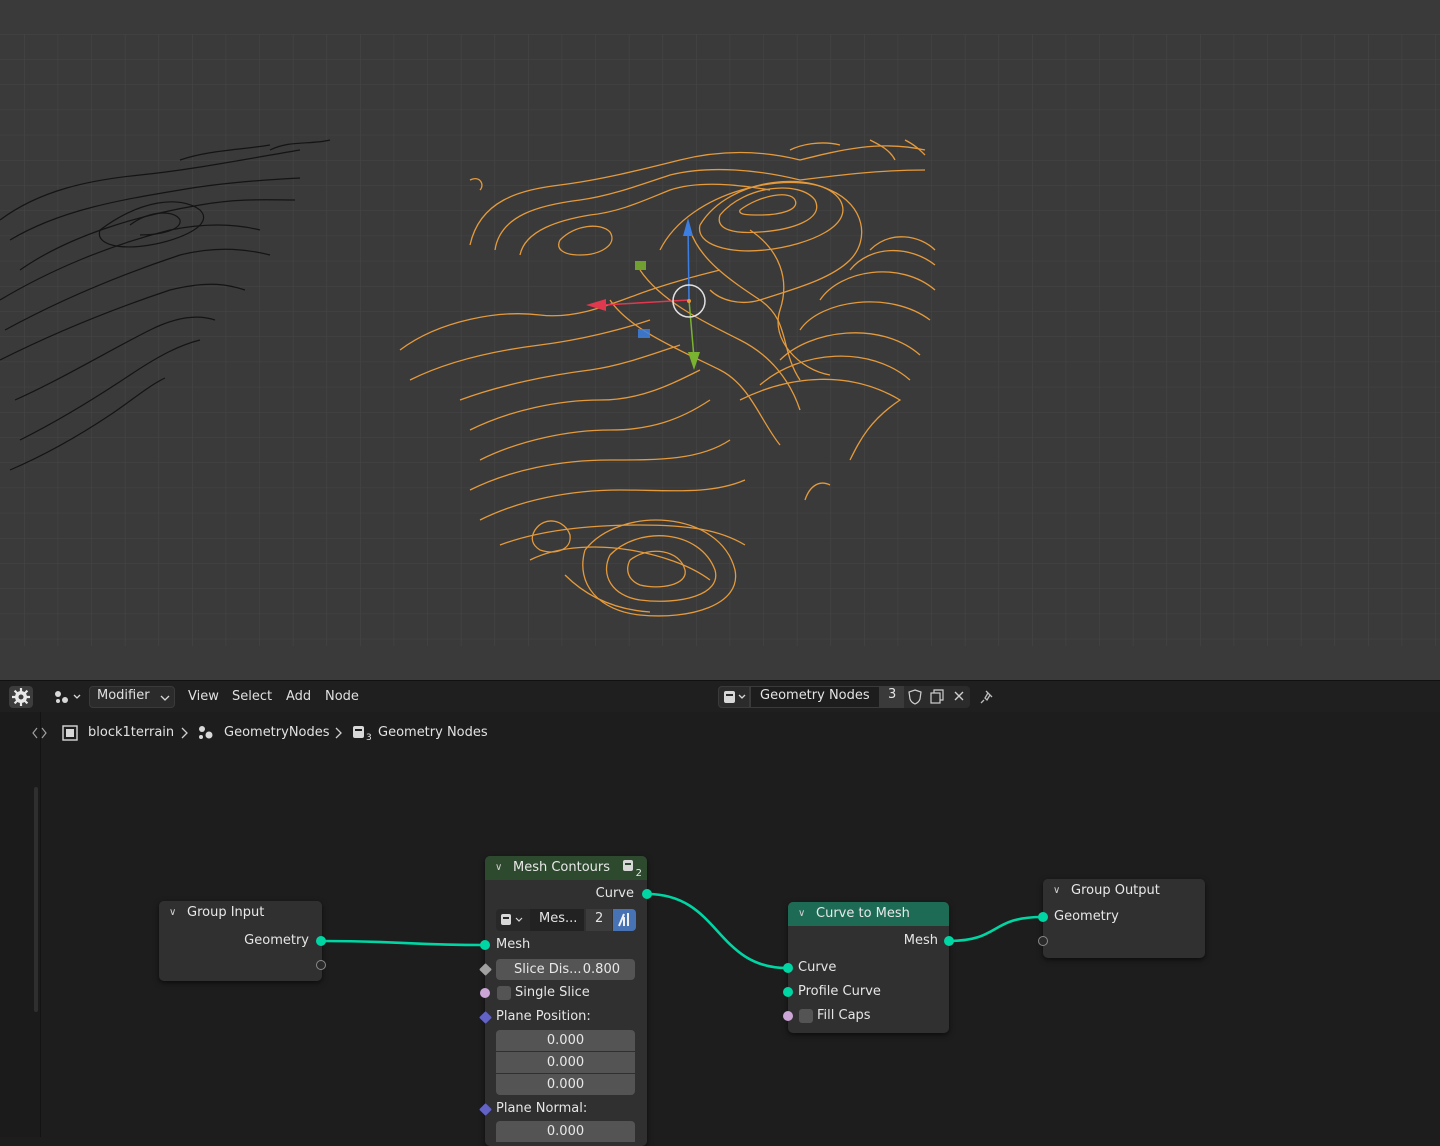 Image resolution: width=1440 pixels, height=1146 pixels. What do you see at coordinates (298, 697) in the screenshot?
I see `menu-add: Add` at bounding box center [298, 697].